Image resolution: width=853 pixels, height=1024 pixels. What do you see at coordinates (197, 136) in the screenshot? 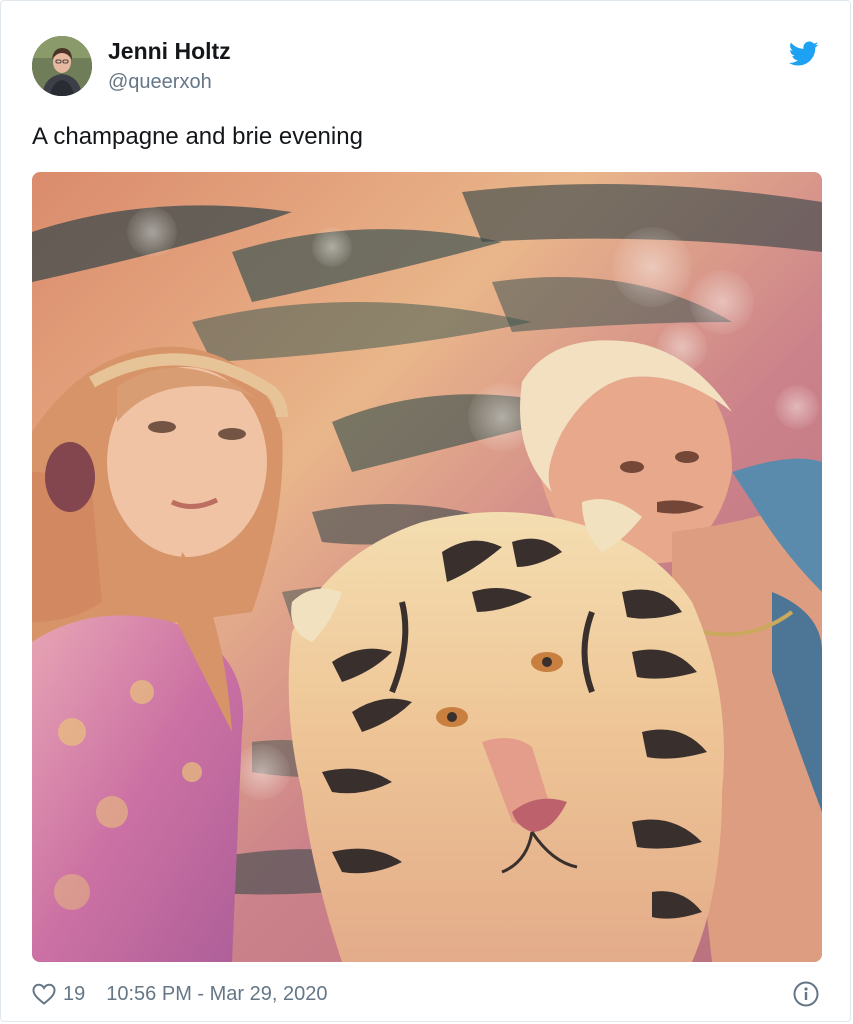
I see `tweet-text: A champagne and brie evening` at bounding box center [197, 136].